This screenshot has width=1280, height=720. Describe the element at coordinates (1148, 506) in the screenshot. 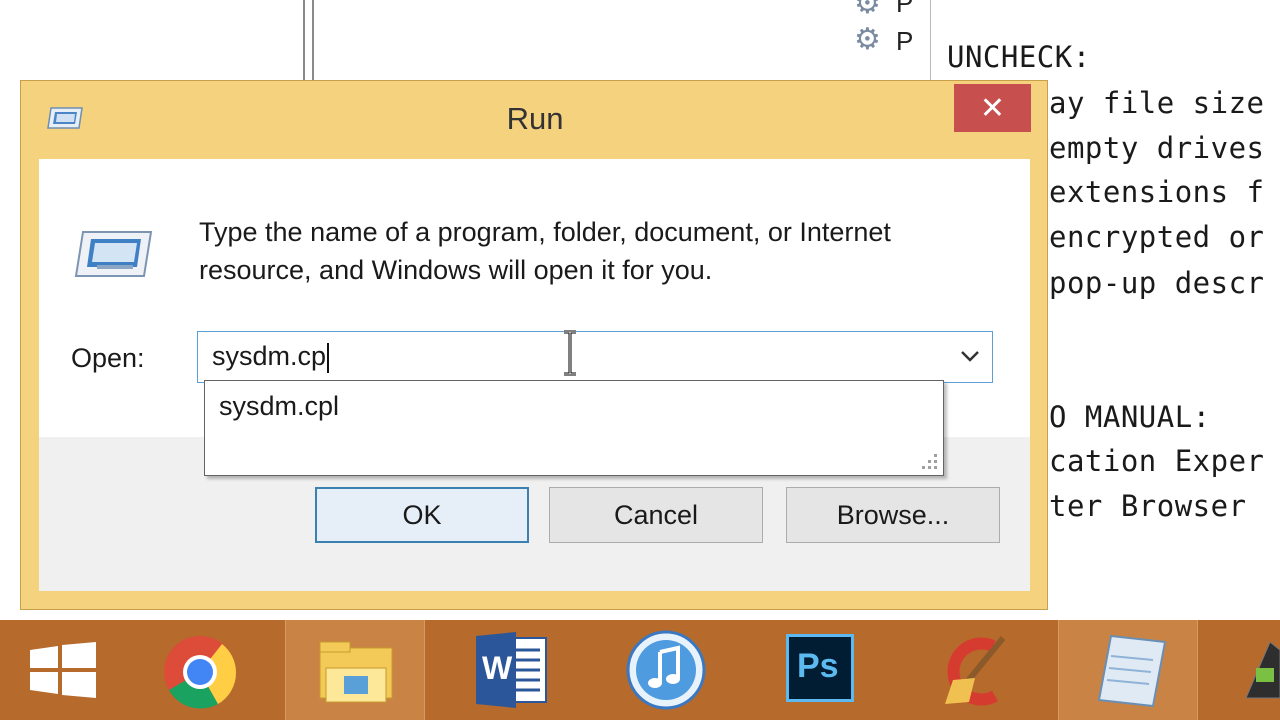

I see `notepad-line: ter Browser` at that location.